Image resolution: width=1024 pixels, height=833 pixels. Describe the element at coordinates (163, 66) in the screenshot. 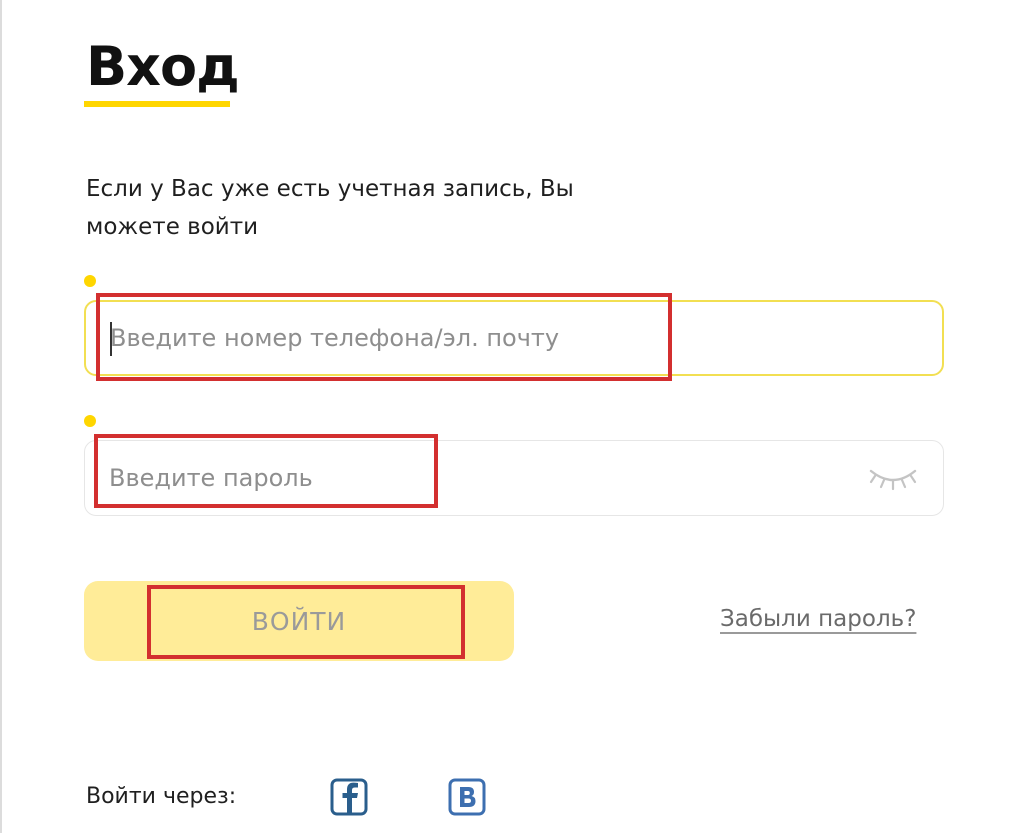

I see `page-title: Вход` at that location.